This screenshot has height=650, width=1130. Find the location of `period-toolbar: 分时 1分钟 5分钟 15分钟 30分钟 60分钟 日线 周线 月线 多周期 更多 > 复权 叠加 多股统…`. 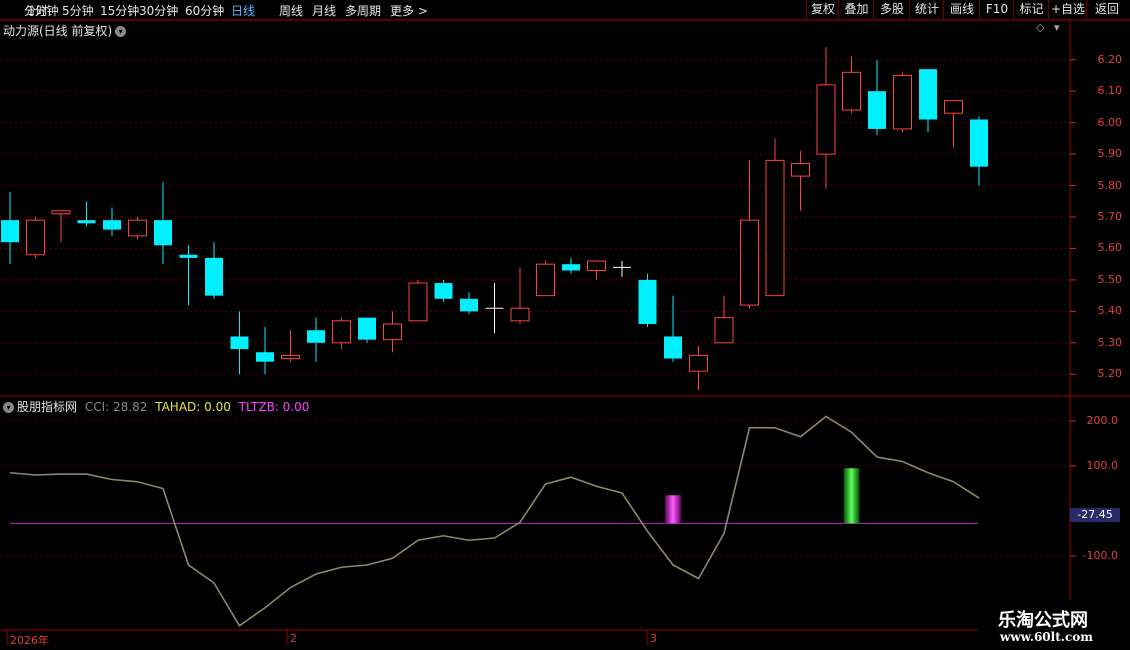

period-toolbar: 分时 1分钟 5分钟 15分钟 30分钟 60分钟 日线 周线 月线 多周期 更多 > 复权 叠加 多股统… is located at coordinates (565, 10).